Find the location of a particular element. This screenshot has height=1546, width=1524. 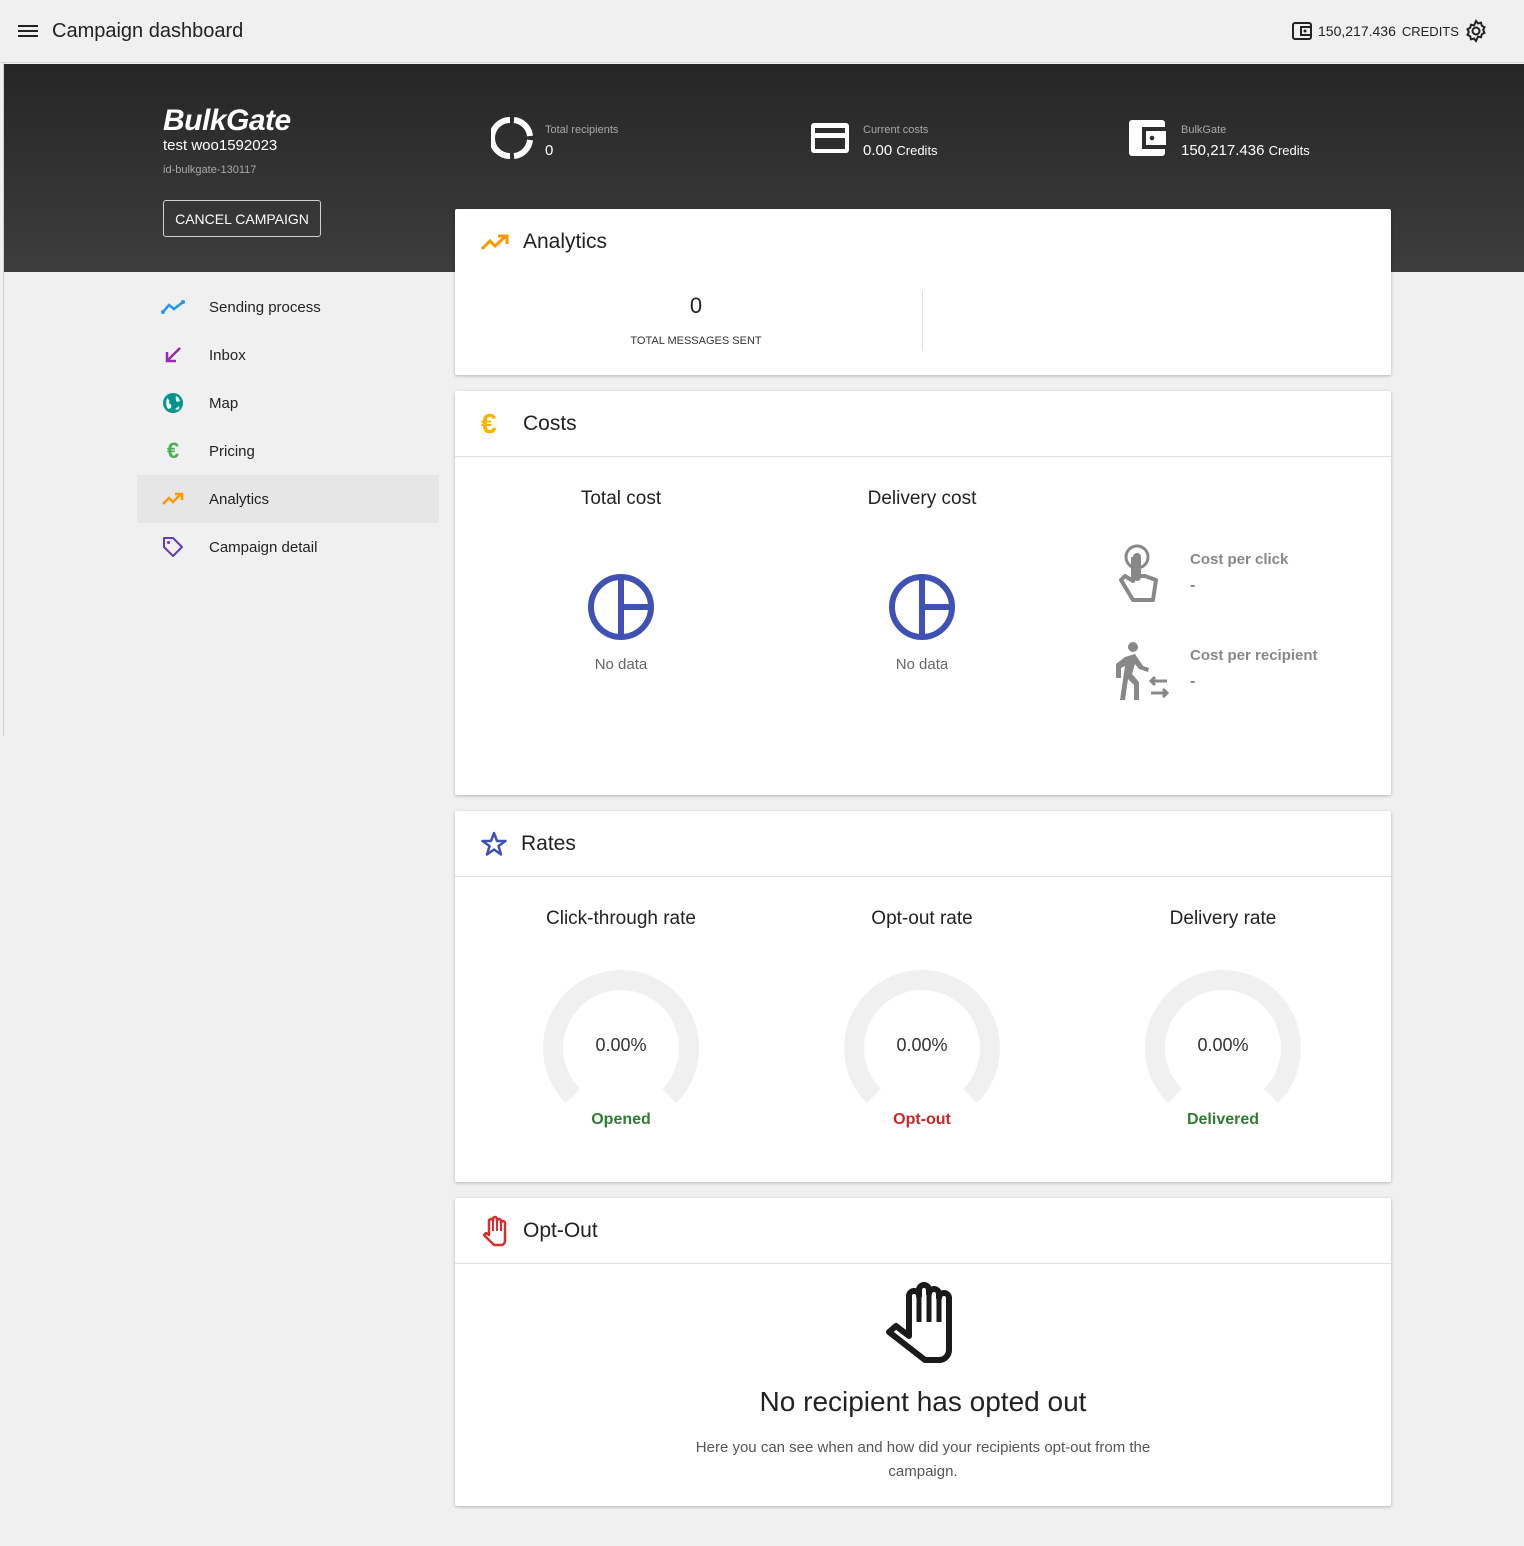

sidebar-item-map: Map is located at coordinates (288, 403).